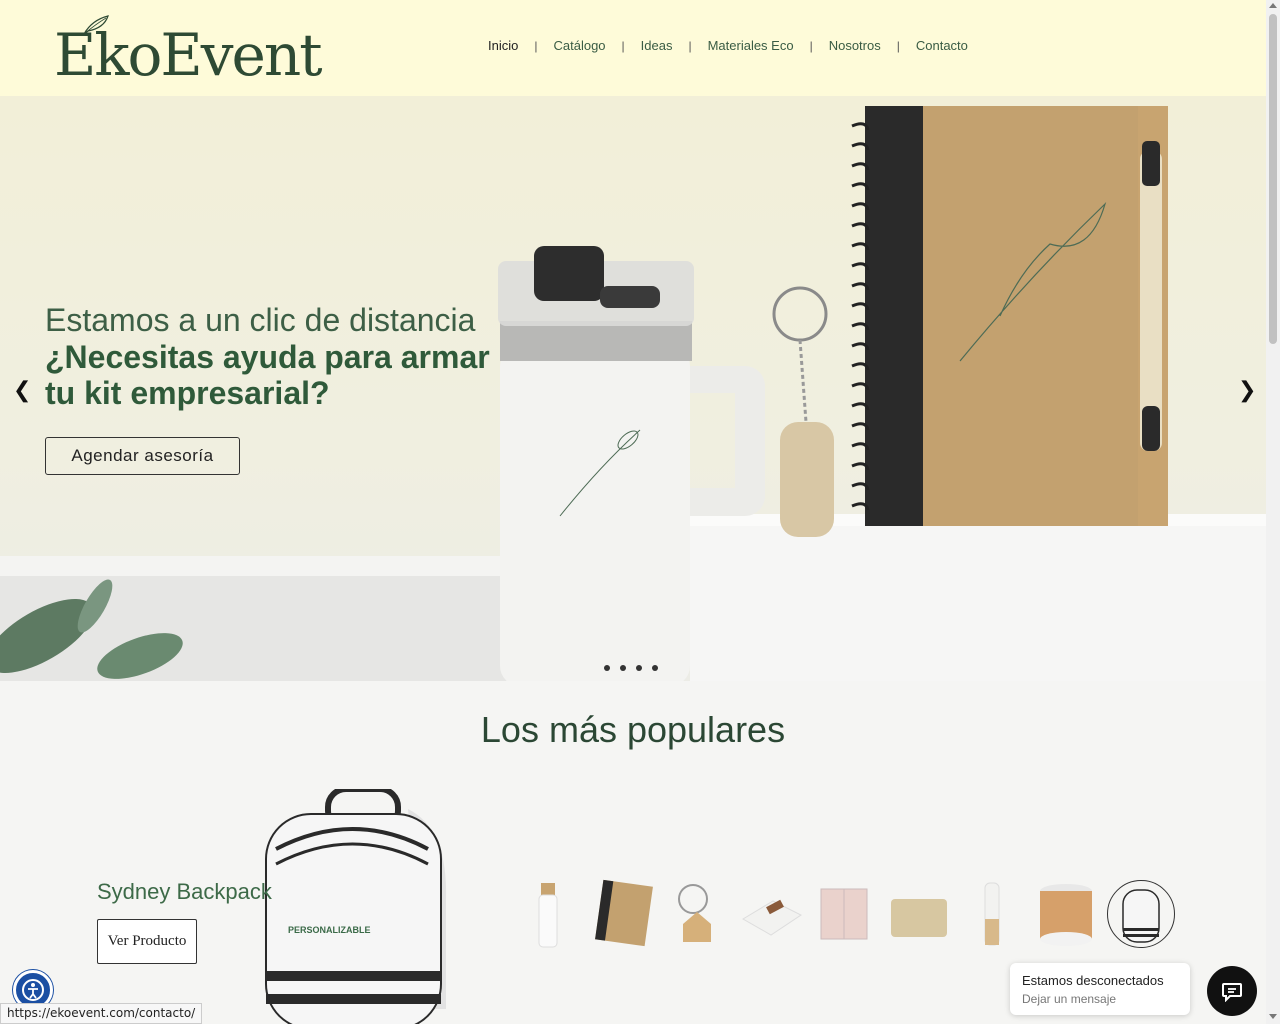  Describe the element at coordinates (142, 456) in the screenshot. I see `agendar-asesoria-button: Agendar asesoría` at that location.